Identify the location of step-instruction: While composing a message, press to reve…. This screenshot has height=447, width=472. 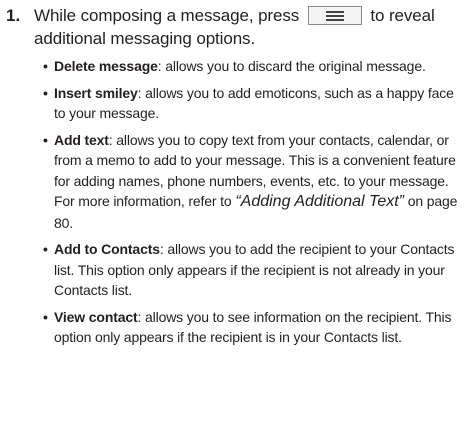
(250, 27).